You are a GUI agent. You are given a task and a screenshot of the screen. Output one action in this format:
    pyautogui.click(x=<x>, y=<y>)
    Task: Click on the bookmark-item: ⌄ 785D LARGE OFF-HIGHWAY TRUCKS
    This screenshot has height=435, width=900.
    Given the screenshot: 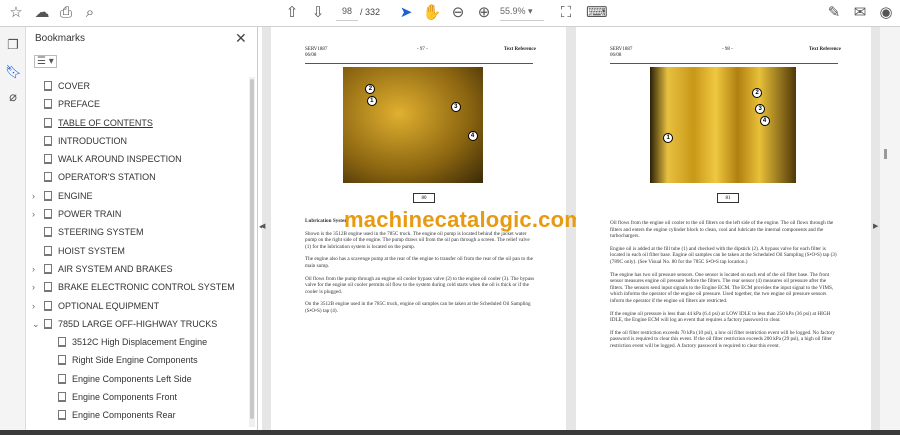 What is the action you would take?
    pyautogui.click(x=137, y=324)
    